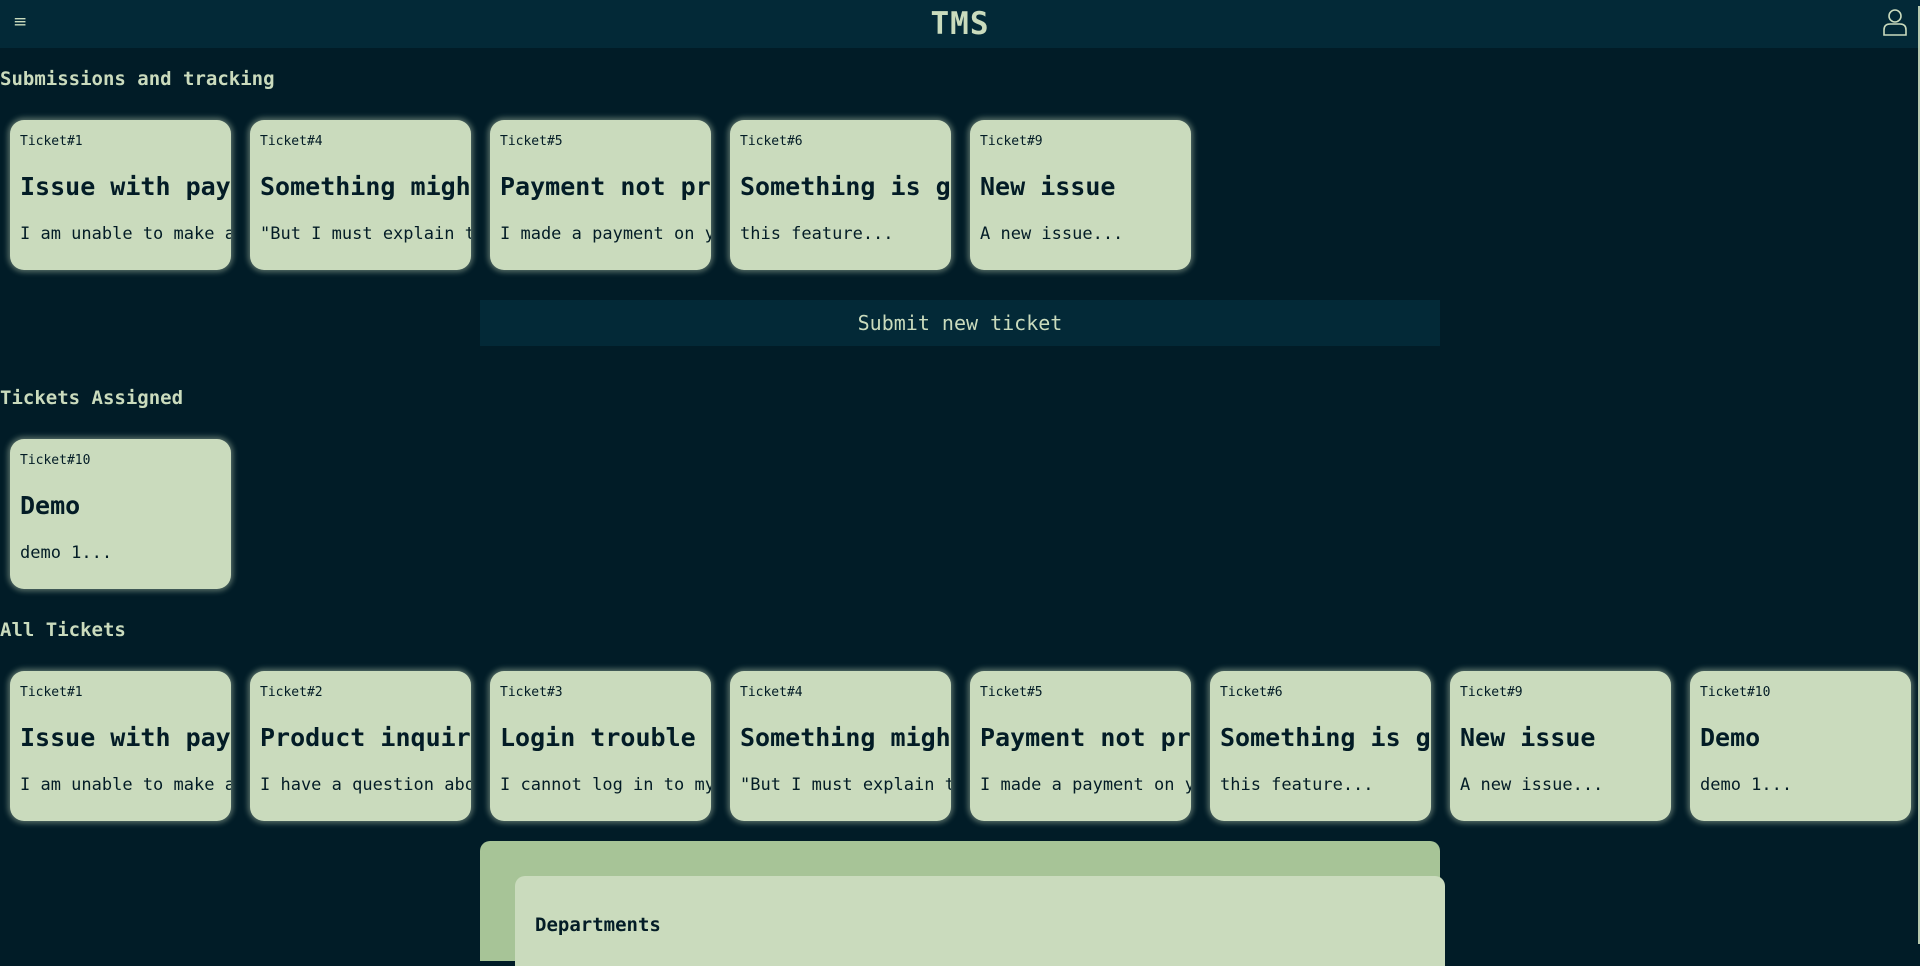  I want to click on submissions-section-title: Submissions and tracking, so click(137, 79).